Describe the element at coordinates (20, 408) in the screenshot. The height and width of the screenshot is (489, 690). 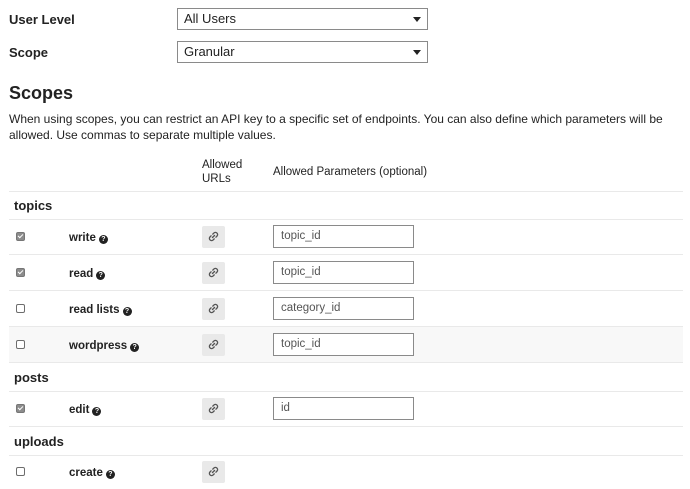
I see `scope-checkbox-edit` at that location.